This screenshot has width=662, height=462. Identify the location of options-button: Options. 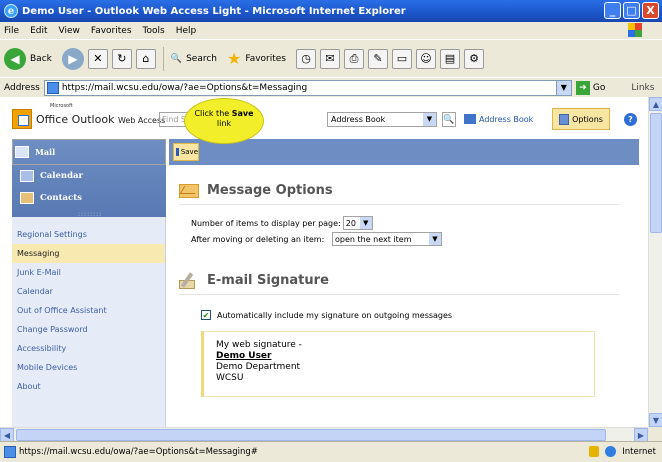
(581, 119).